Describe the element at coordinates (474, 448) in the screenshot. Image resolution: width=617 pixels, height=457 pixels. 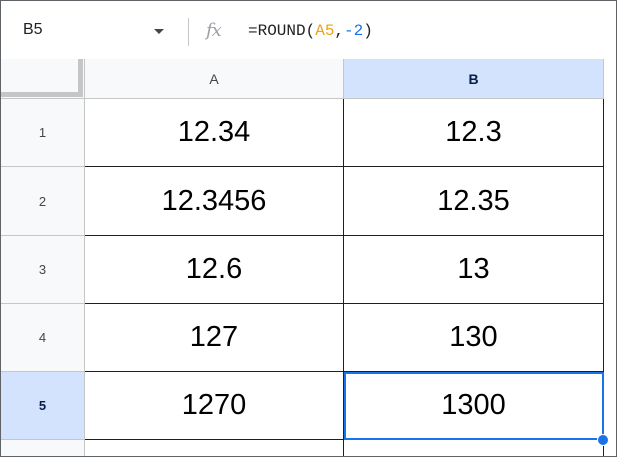
I see `cell-b6` at that location.